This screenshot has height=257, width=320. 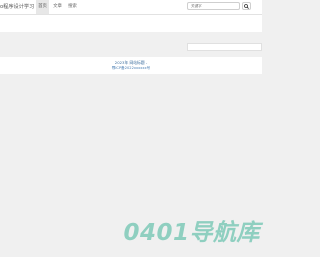 What do you see at coordinates (17, 6) in the screenshot?
I see `site-brand: o程序设计学习` at bounding box center [17, 6].